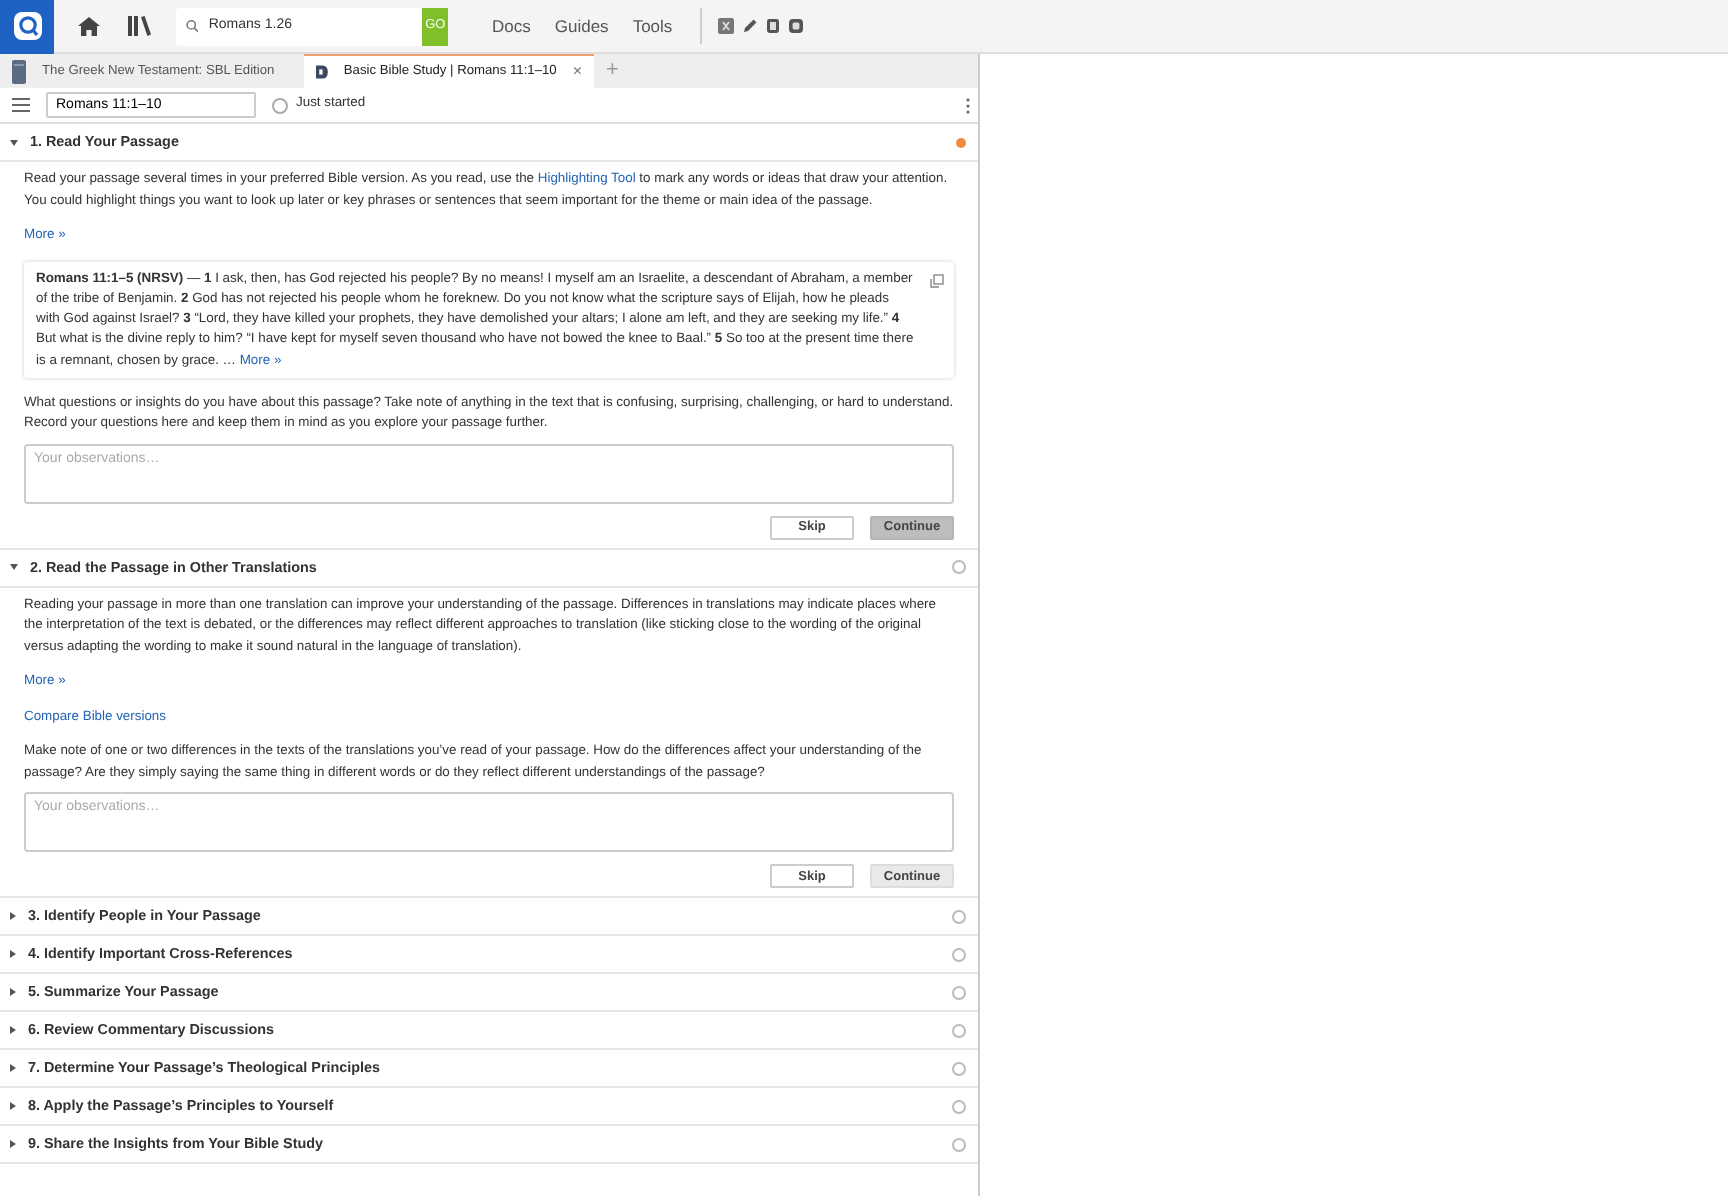 This screenshot has height=1196, width=1728. I want to click on pencil-icon, so click(750, 26).